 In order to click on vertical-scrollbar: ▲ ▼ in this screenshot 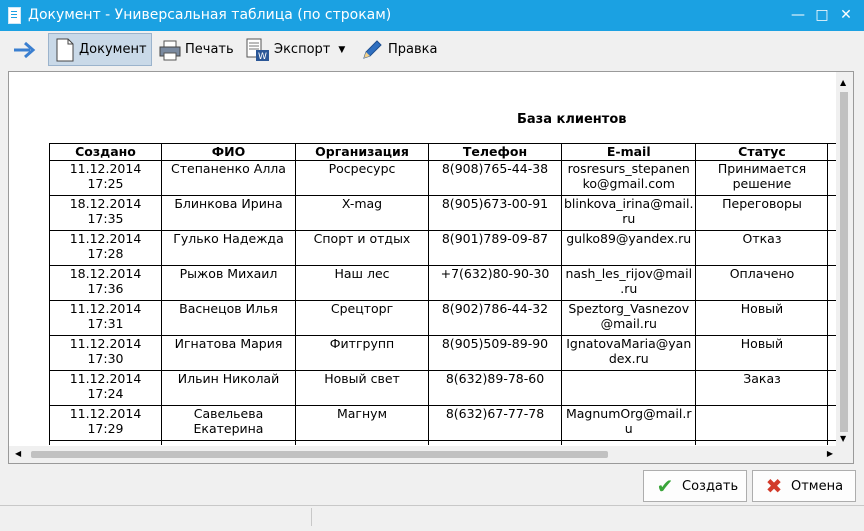, I will do `click(844, 259)`.